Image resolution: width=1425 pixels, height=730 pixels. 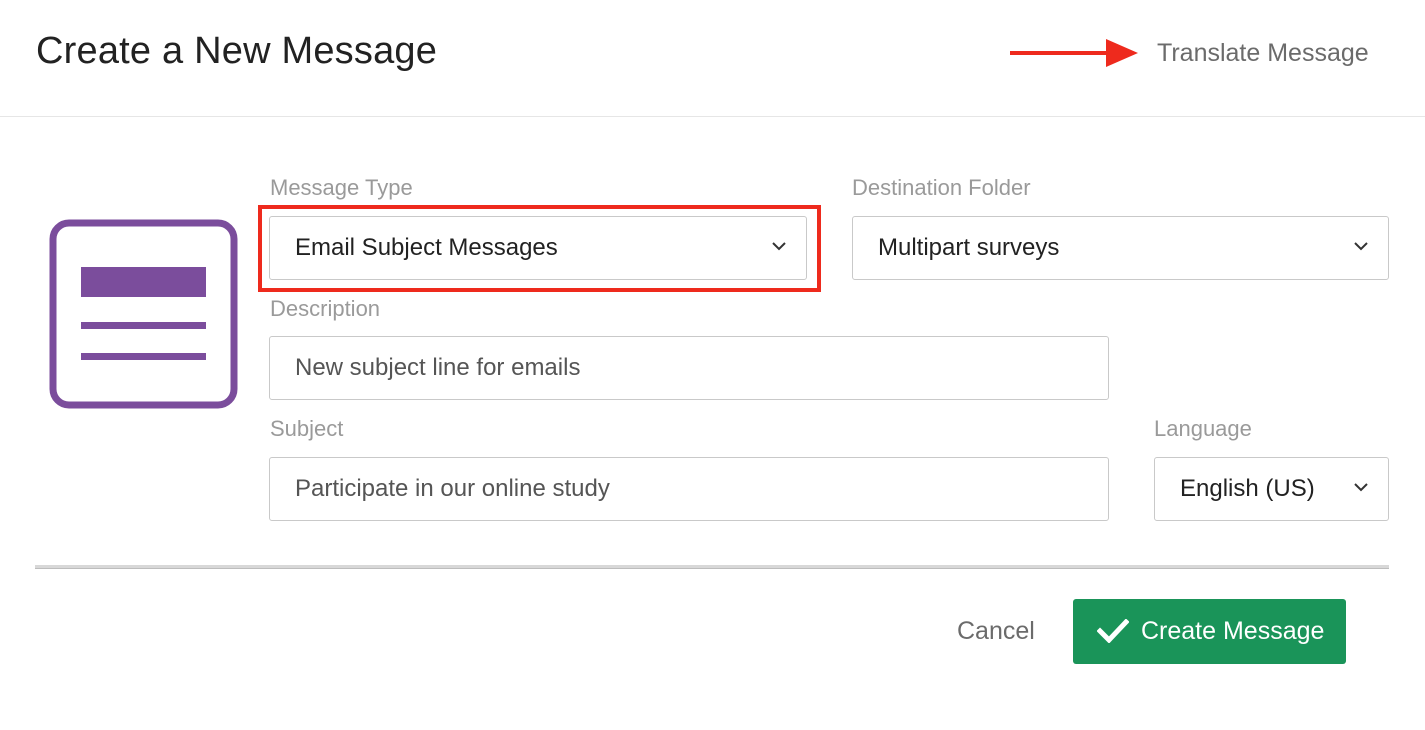 I want to click on message-document-icon, so click(x=143, y=314).